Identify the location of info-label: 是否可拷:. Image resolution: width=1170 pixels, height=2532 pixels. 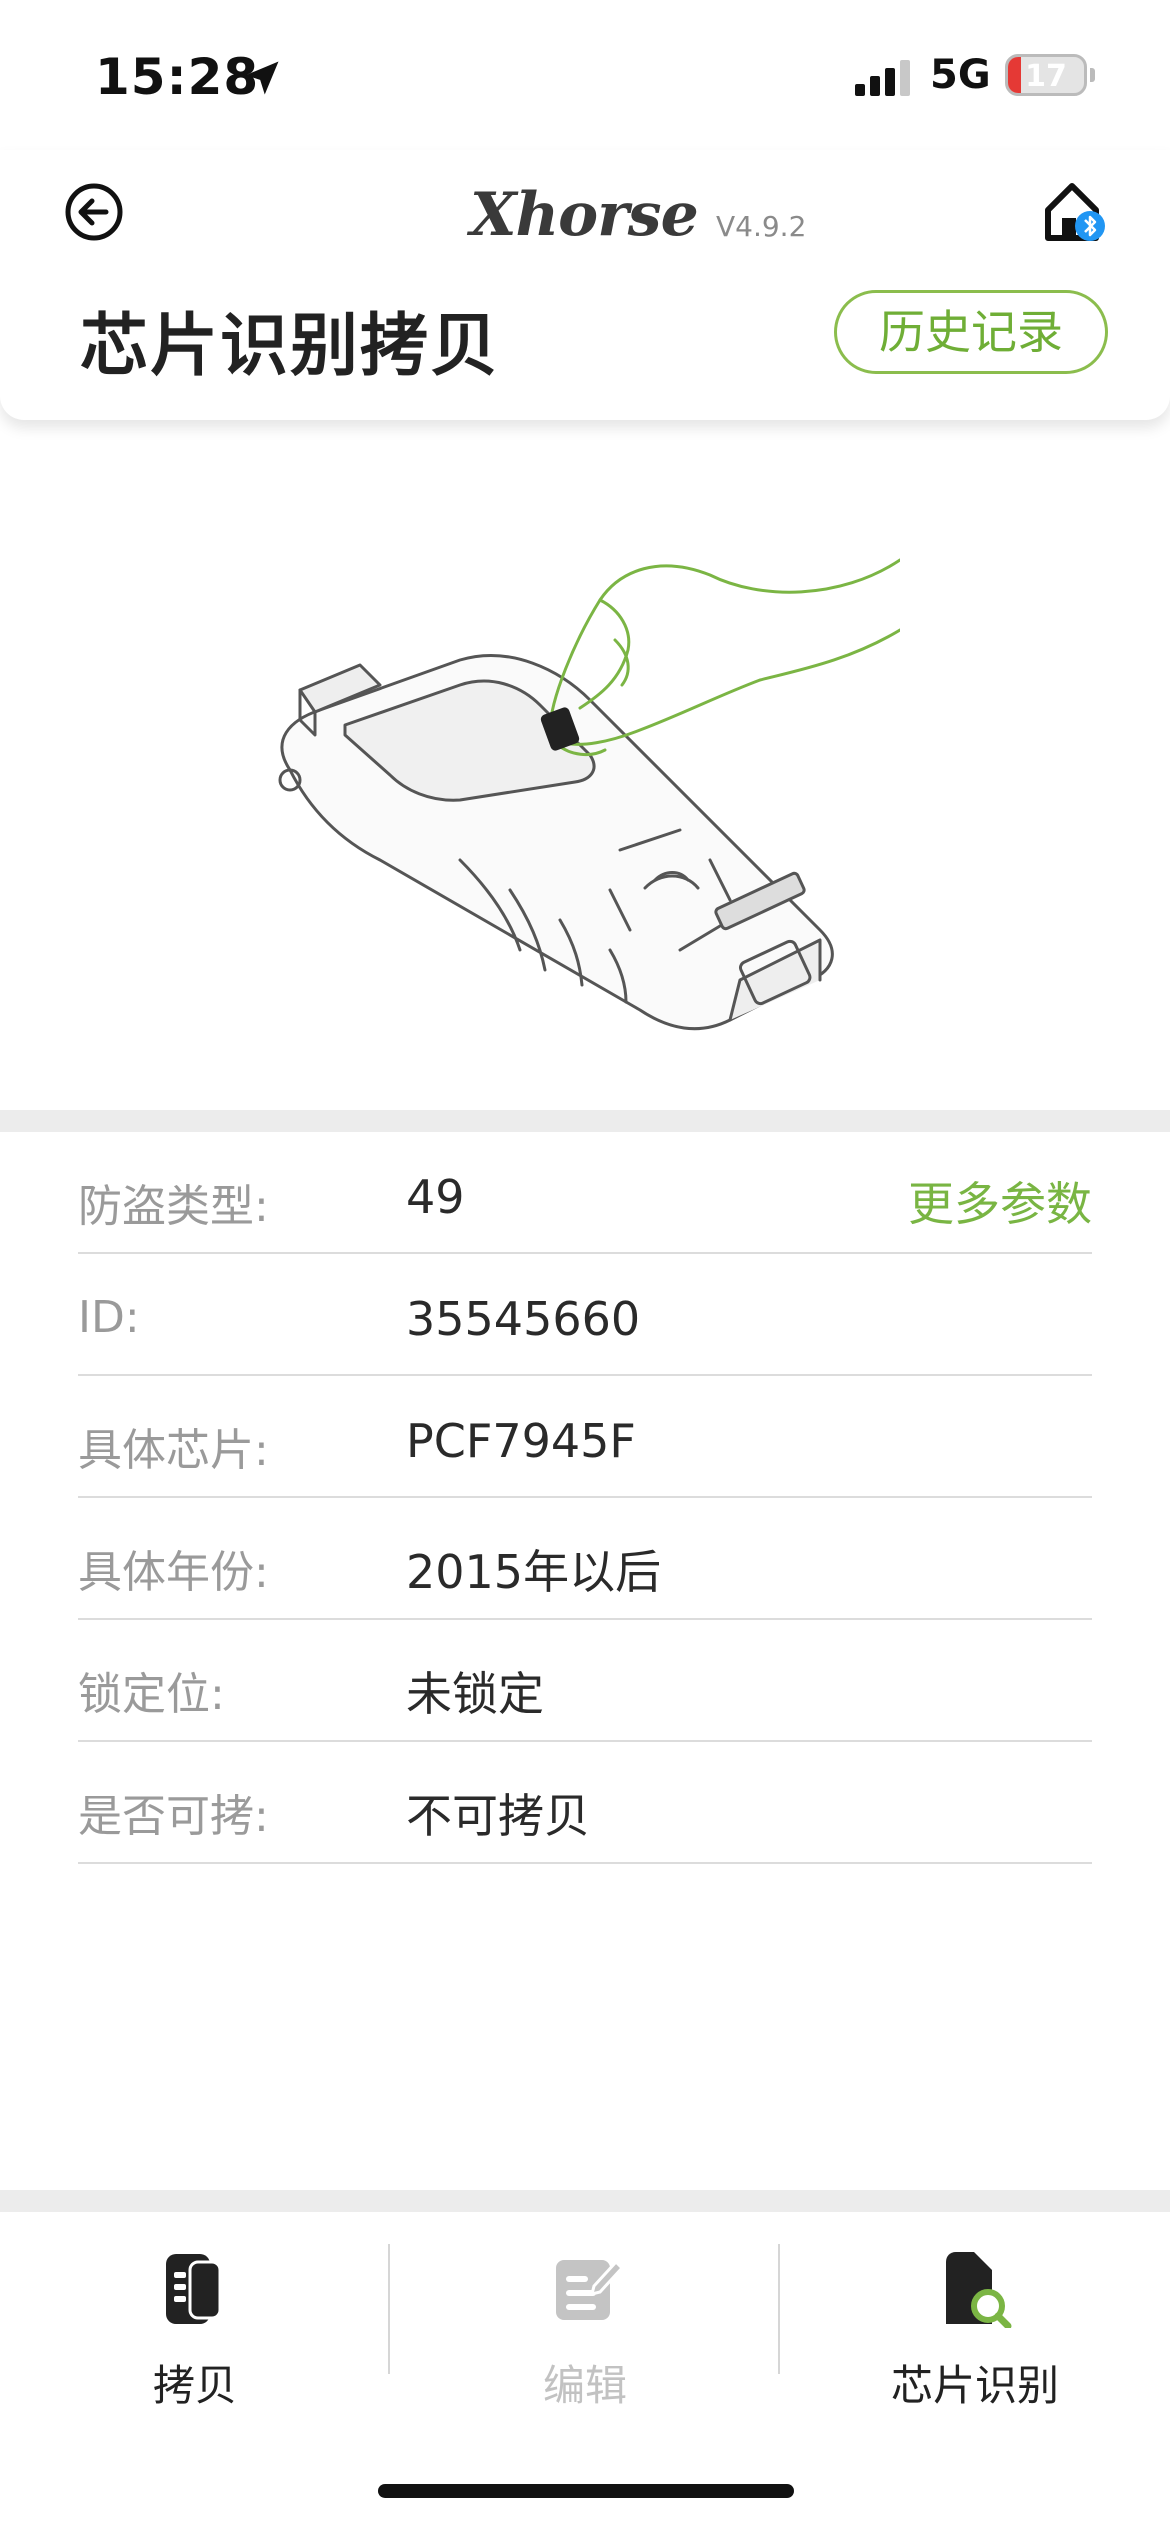
(173, 1816).